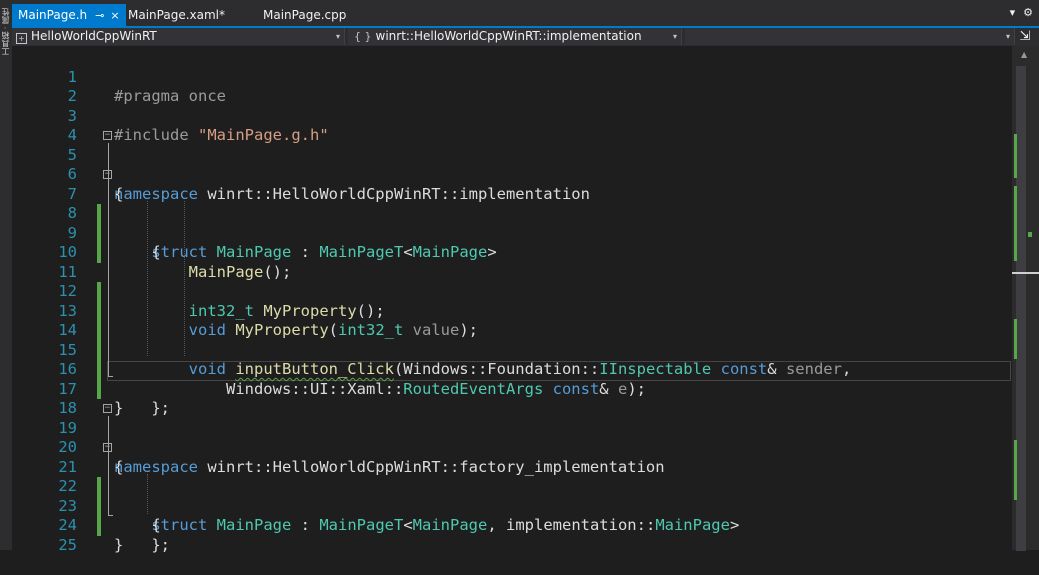  What do you see at coordinates (99, 16) in the screenshot?
I see `pin-icon: ⊸` at bounding box center [99, 16].